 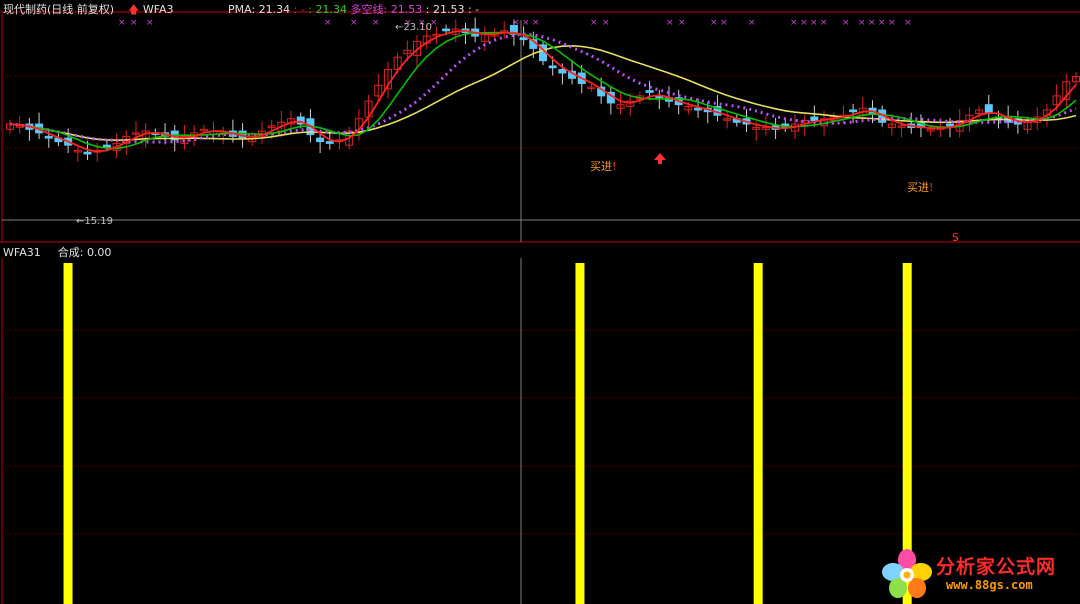 What do you see at coordinates (328, 9) in the screenshot?
I see `sep-2: : 21.34` at bounding box center [328, 9].